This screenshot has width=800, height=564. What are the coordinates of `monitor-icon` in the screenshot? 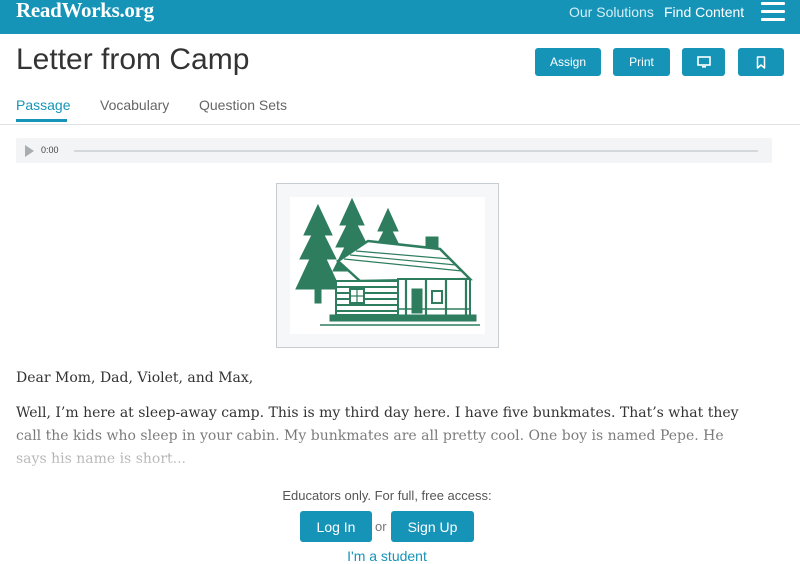 It's located at (703, 62).